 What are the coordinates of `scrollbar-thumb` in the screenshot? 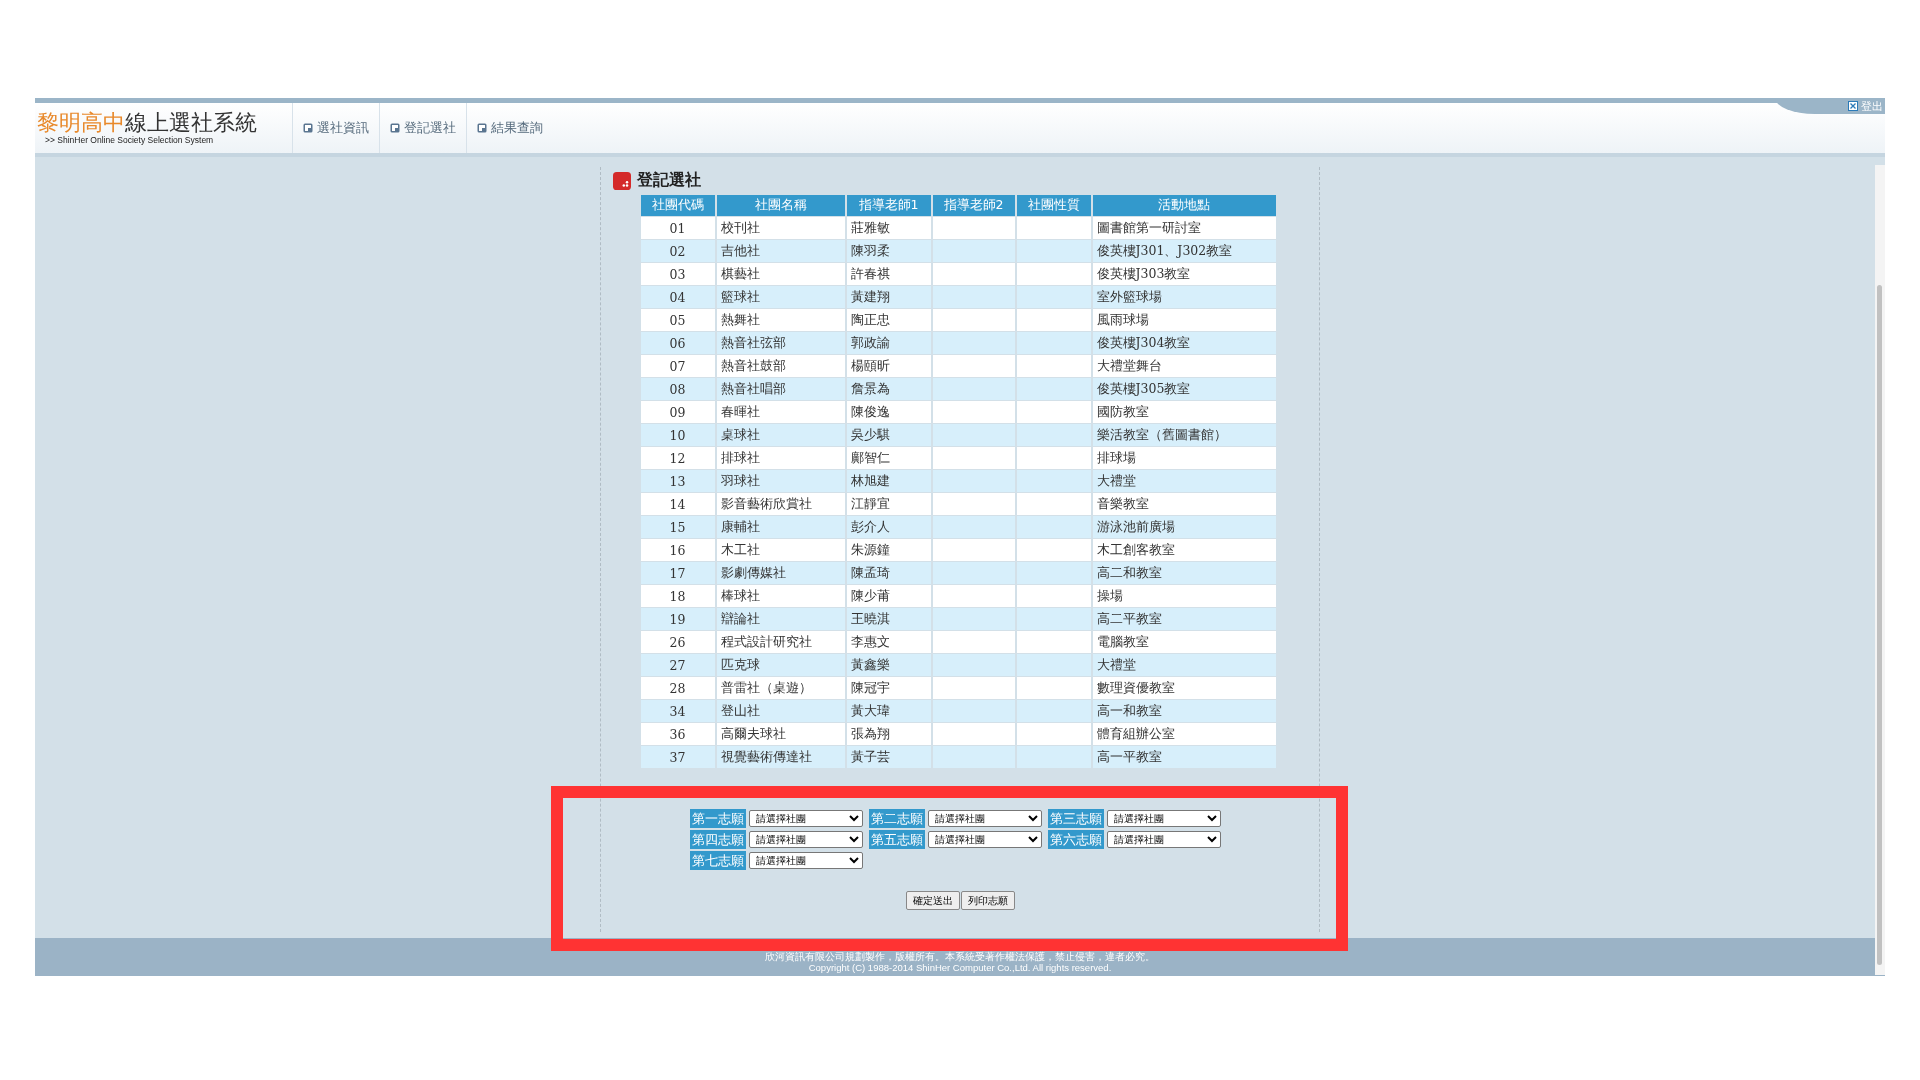 It's located at (1879, 625).